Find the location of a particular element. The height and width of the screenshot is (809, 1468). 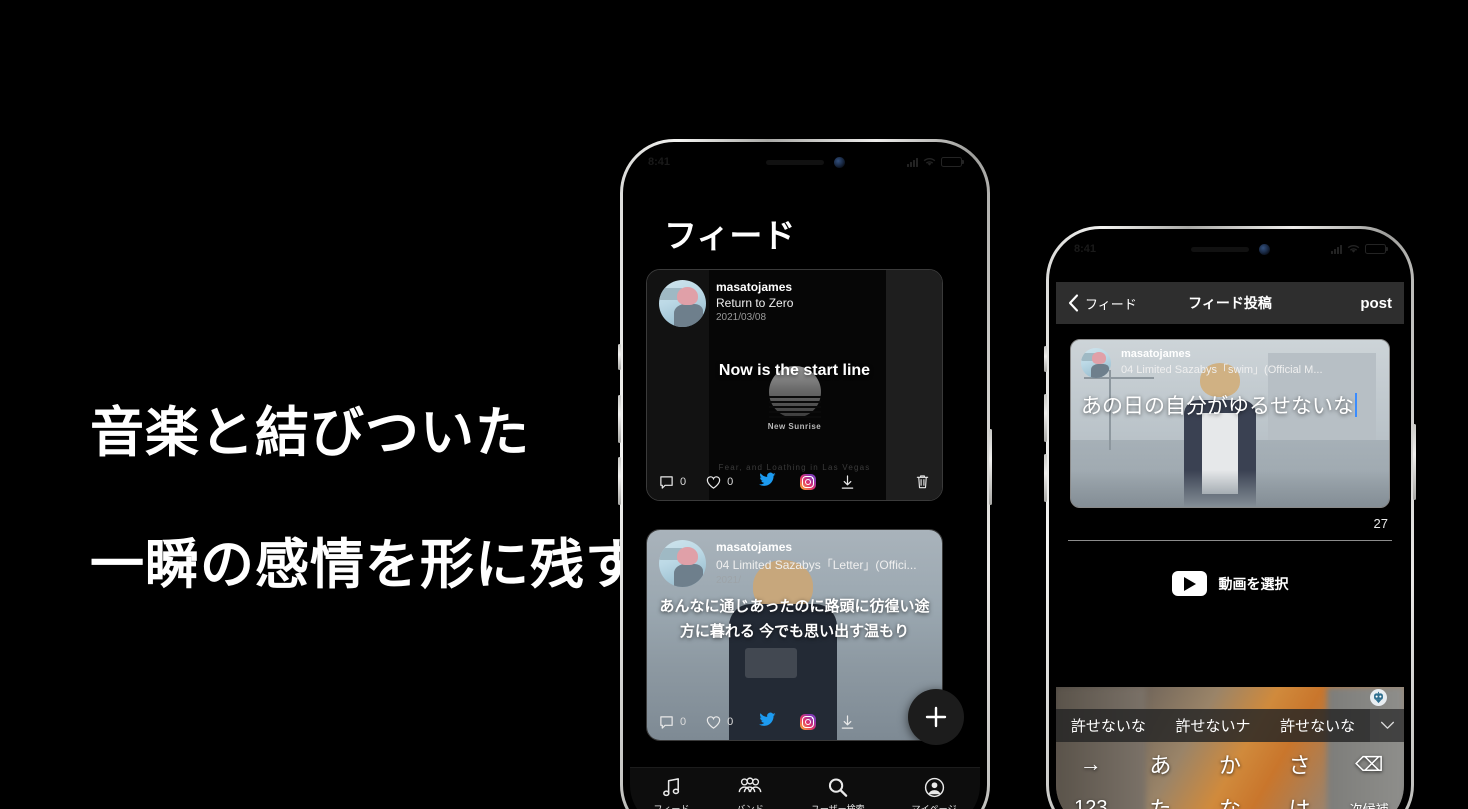

plus-icon is located at coordinates (936, 717).